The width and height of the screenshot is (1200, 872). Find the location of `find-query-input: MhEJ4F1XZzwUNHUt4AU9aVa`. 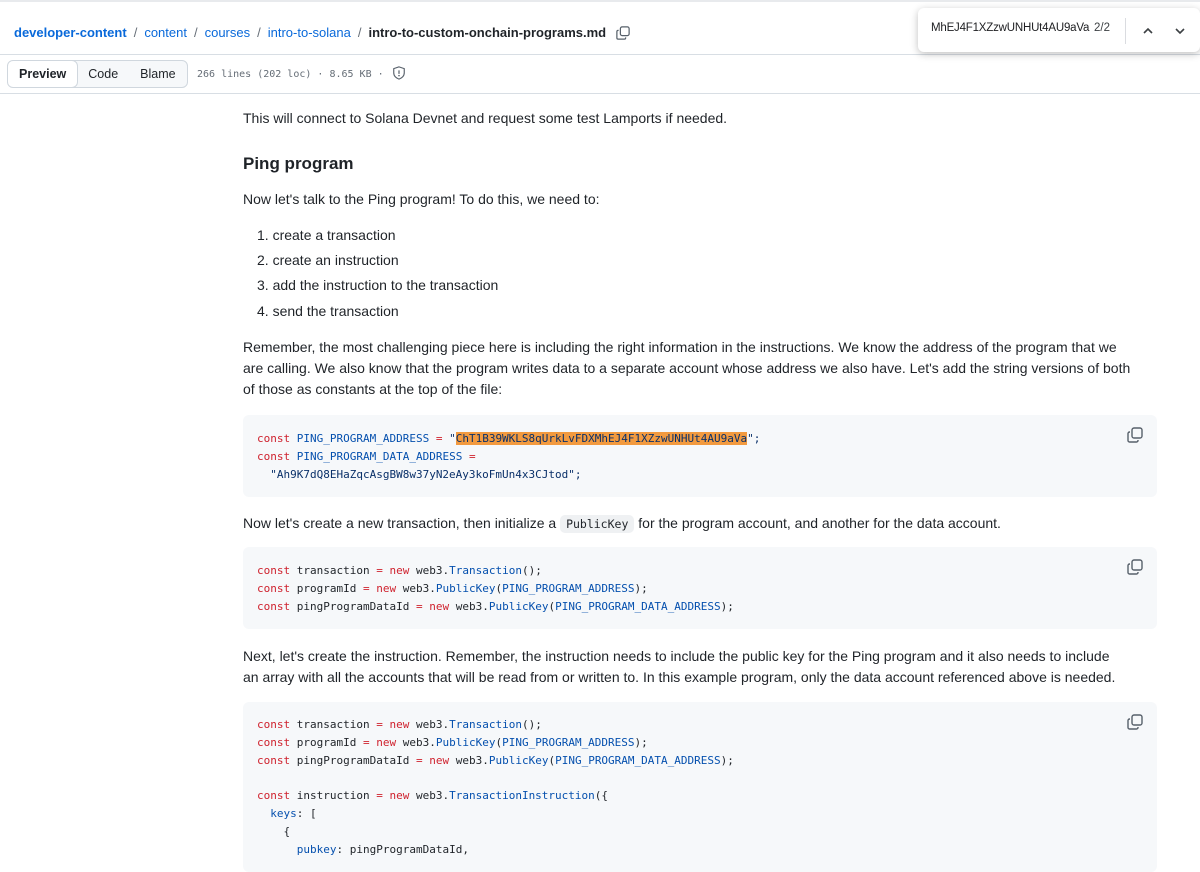

find-query-input: MhEJ4F1XZzwUNHUt4AU9aVa is located at coordinates (1010, 28).